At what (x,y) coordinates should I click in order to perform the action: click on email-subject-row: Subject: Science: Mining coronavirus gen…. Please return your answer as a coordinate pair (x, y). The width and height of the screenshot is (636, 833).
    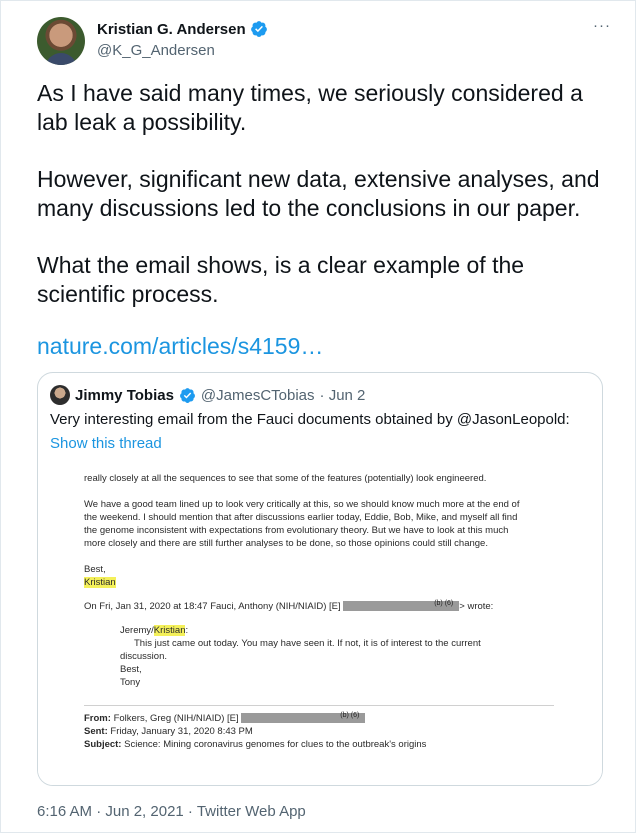
    Looking at the image, I should click on (255, 744).